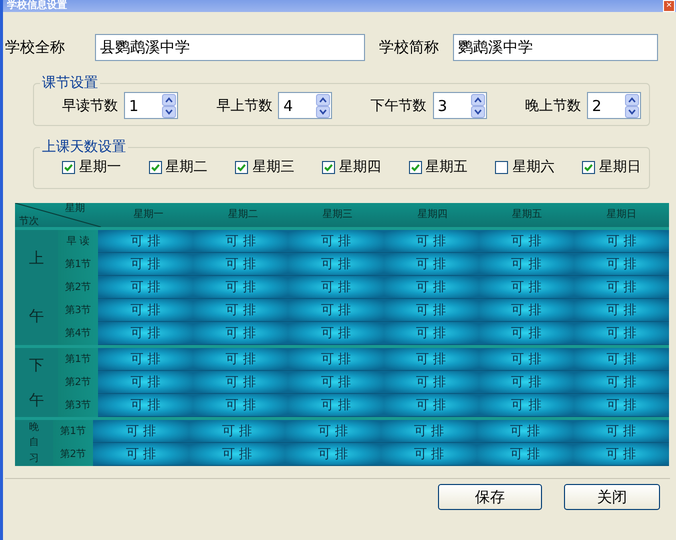  I want to click on session-label: 上午, so click(36, 287).